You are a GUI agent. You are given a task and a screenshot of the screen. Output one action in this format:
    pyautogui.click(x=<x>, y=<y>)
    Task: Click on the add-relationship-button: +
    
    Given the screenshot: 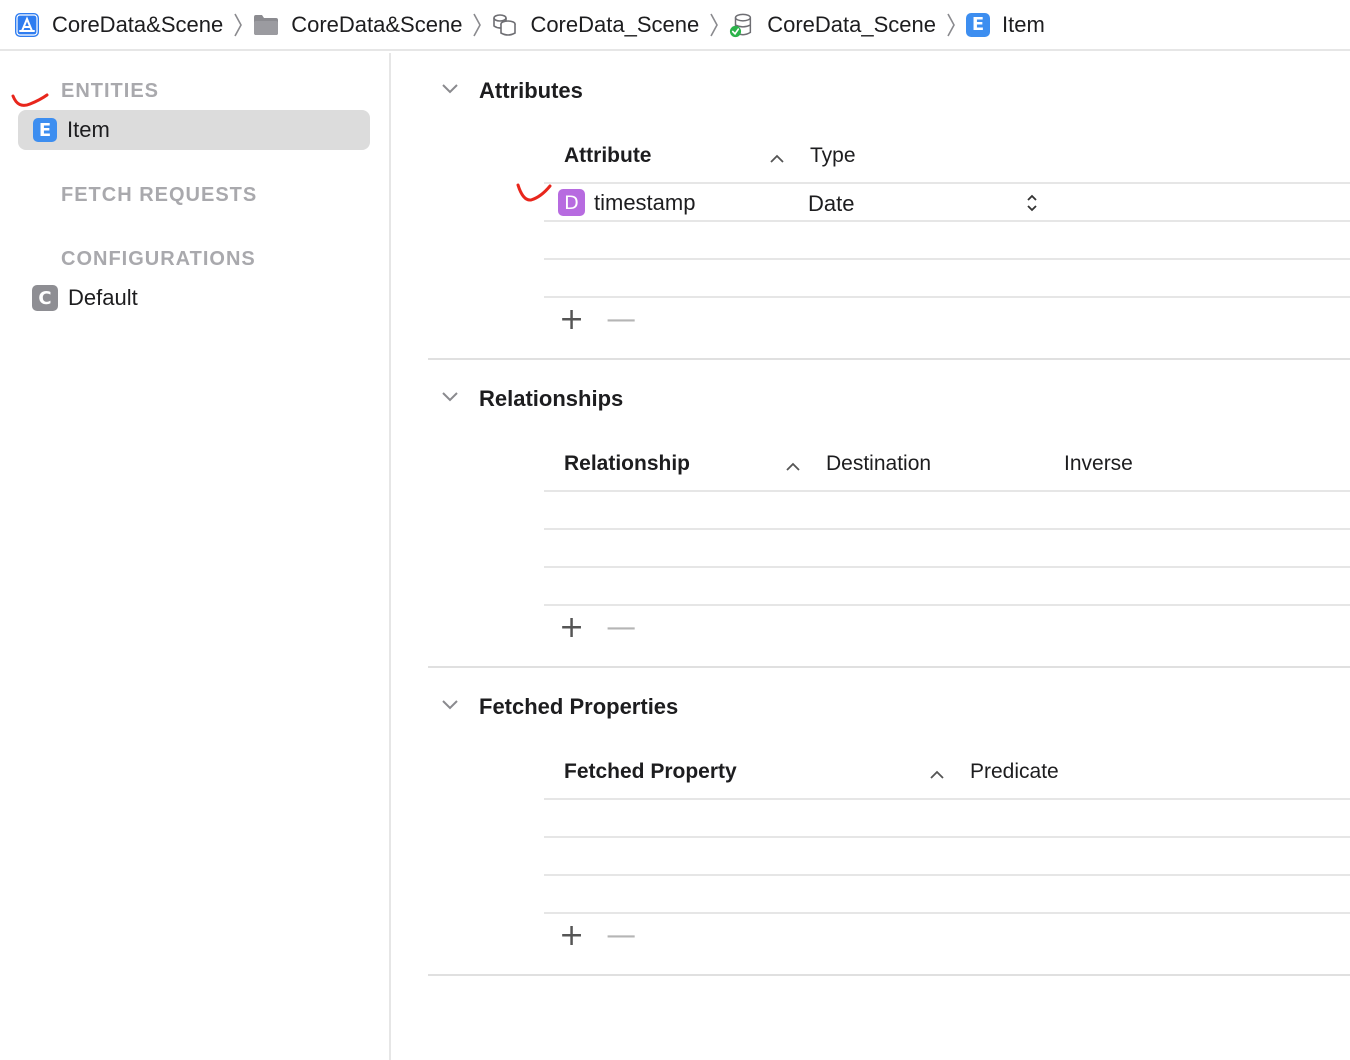 What is the action you would take?
    pyautogui.click(x=571, y=628)
    